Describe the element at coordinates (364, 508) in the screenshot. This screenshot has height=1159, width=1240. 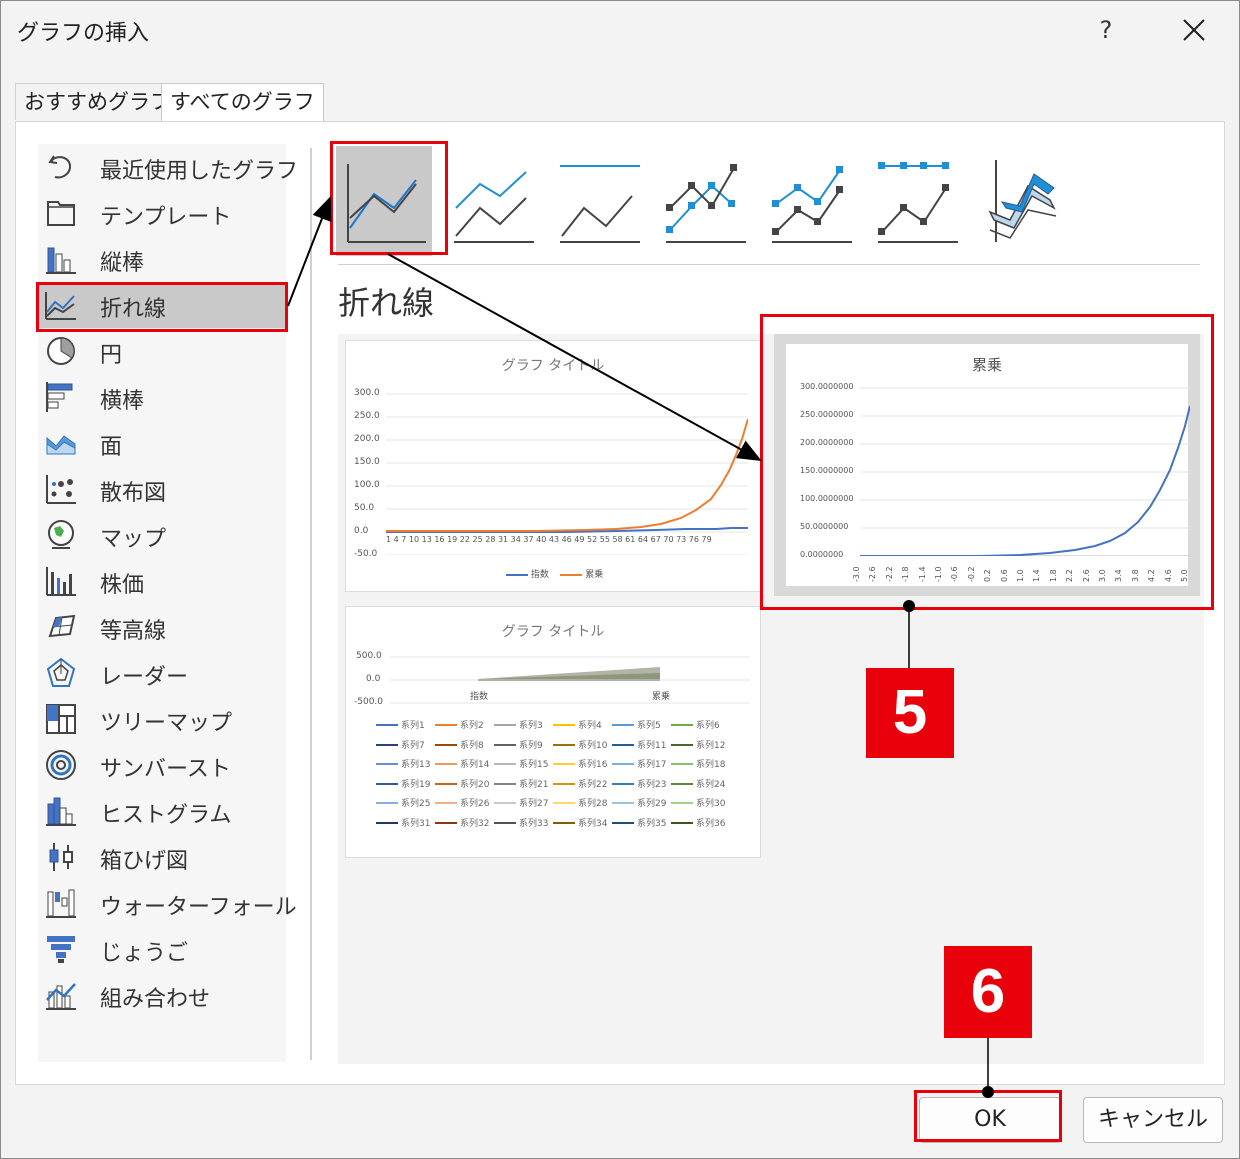
I see `y-tick-label: 50.0` at that location.